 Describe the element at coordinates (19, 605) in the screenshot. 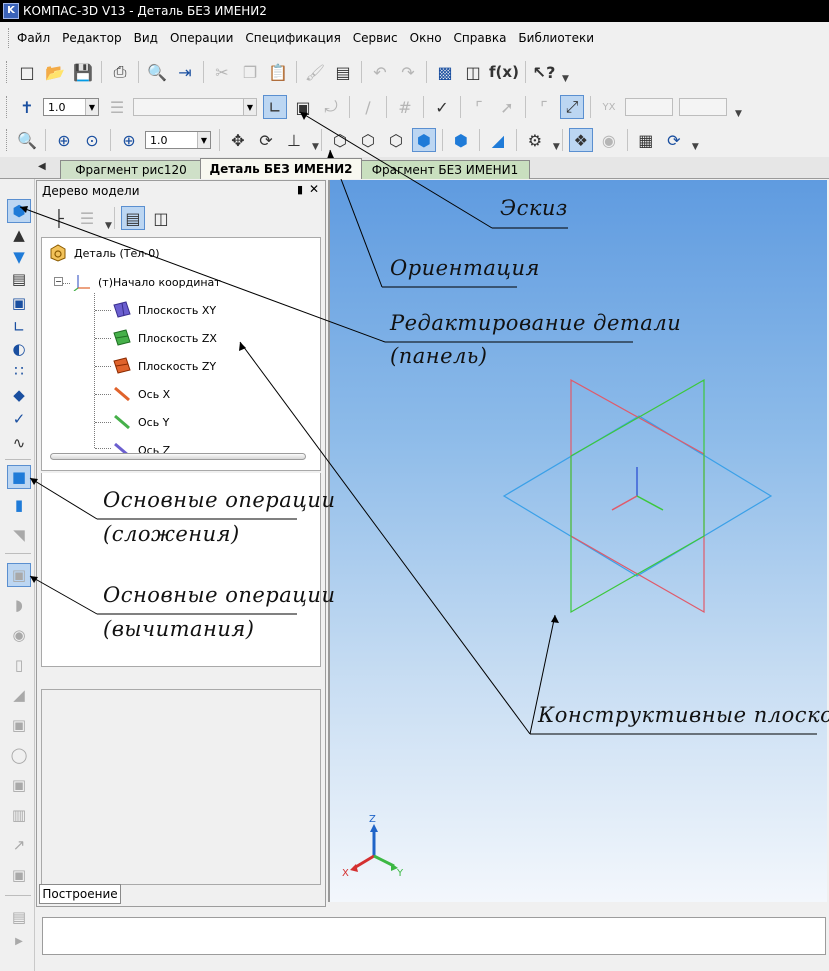

I see `cut-rotate-icon: ◗` at that location.